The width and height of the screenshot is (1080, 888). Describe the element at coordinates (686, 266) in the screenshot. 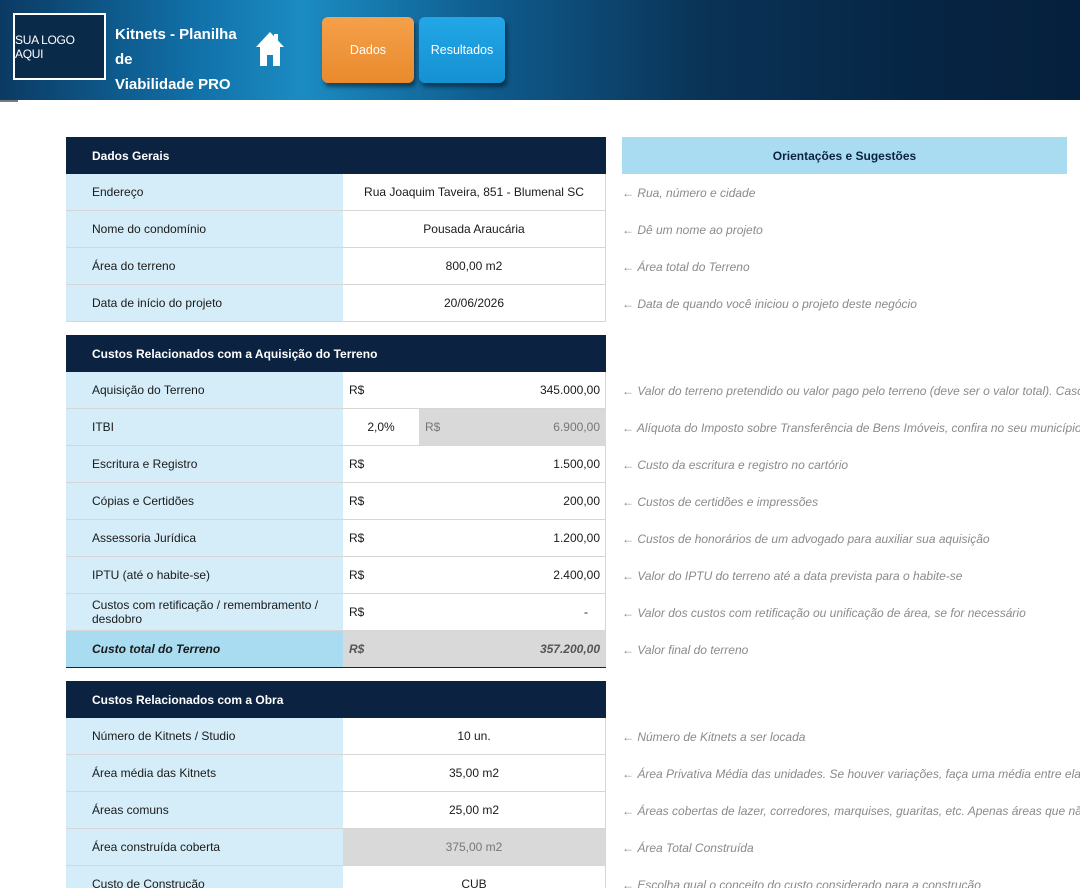

I see `hint-area-terreno: ← Área total do Terreno` at that location.